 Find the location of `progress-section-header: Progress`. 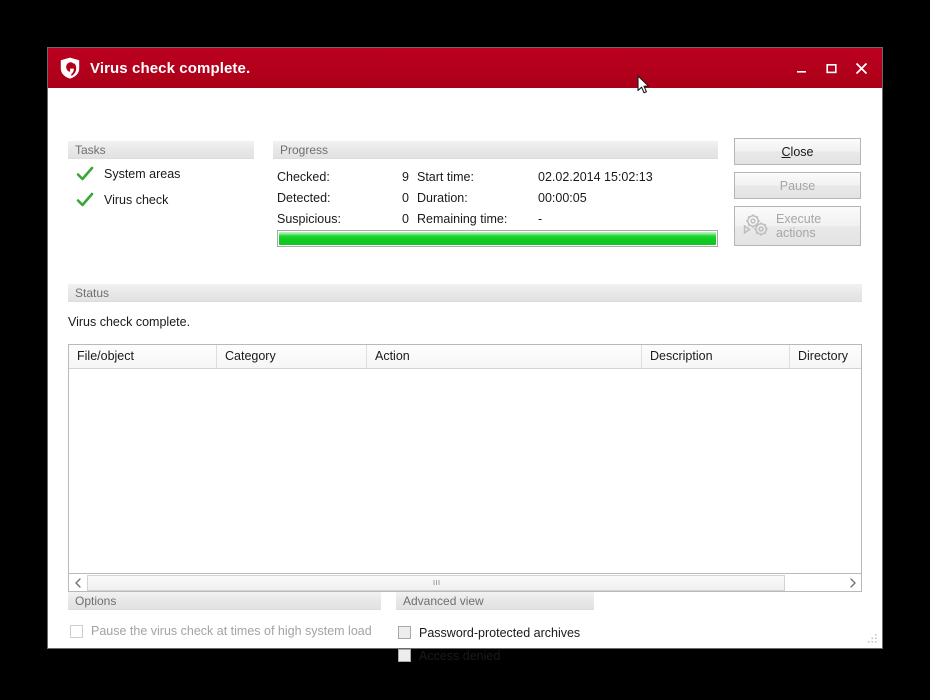

progress-section-header: Progress is located at coordinates (495, 150).